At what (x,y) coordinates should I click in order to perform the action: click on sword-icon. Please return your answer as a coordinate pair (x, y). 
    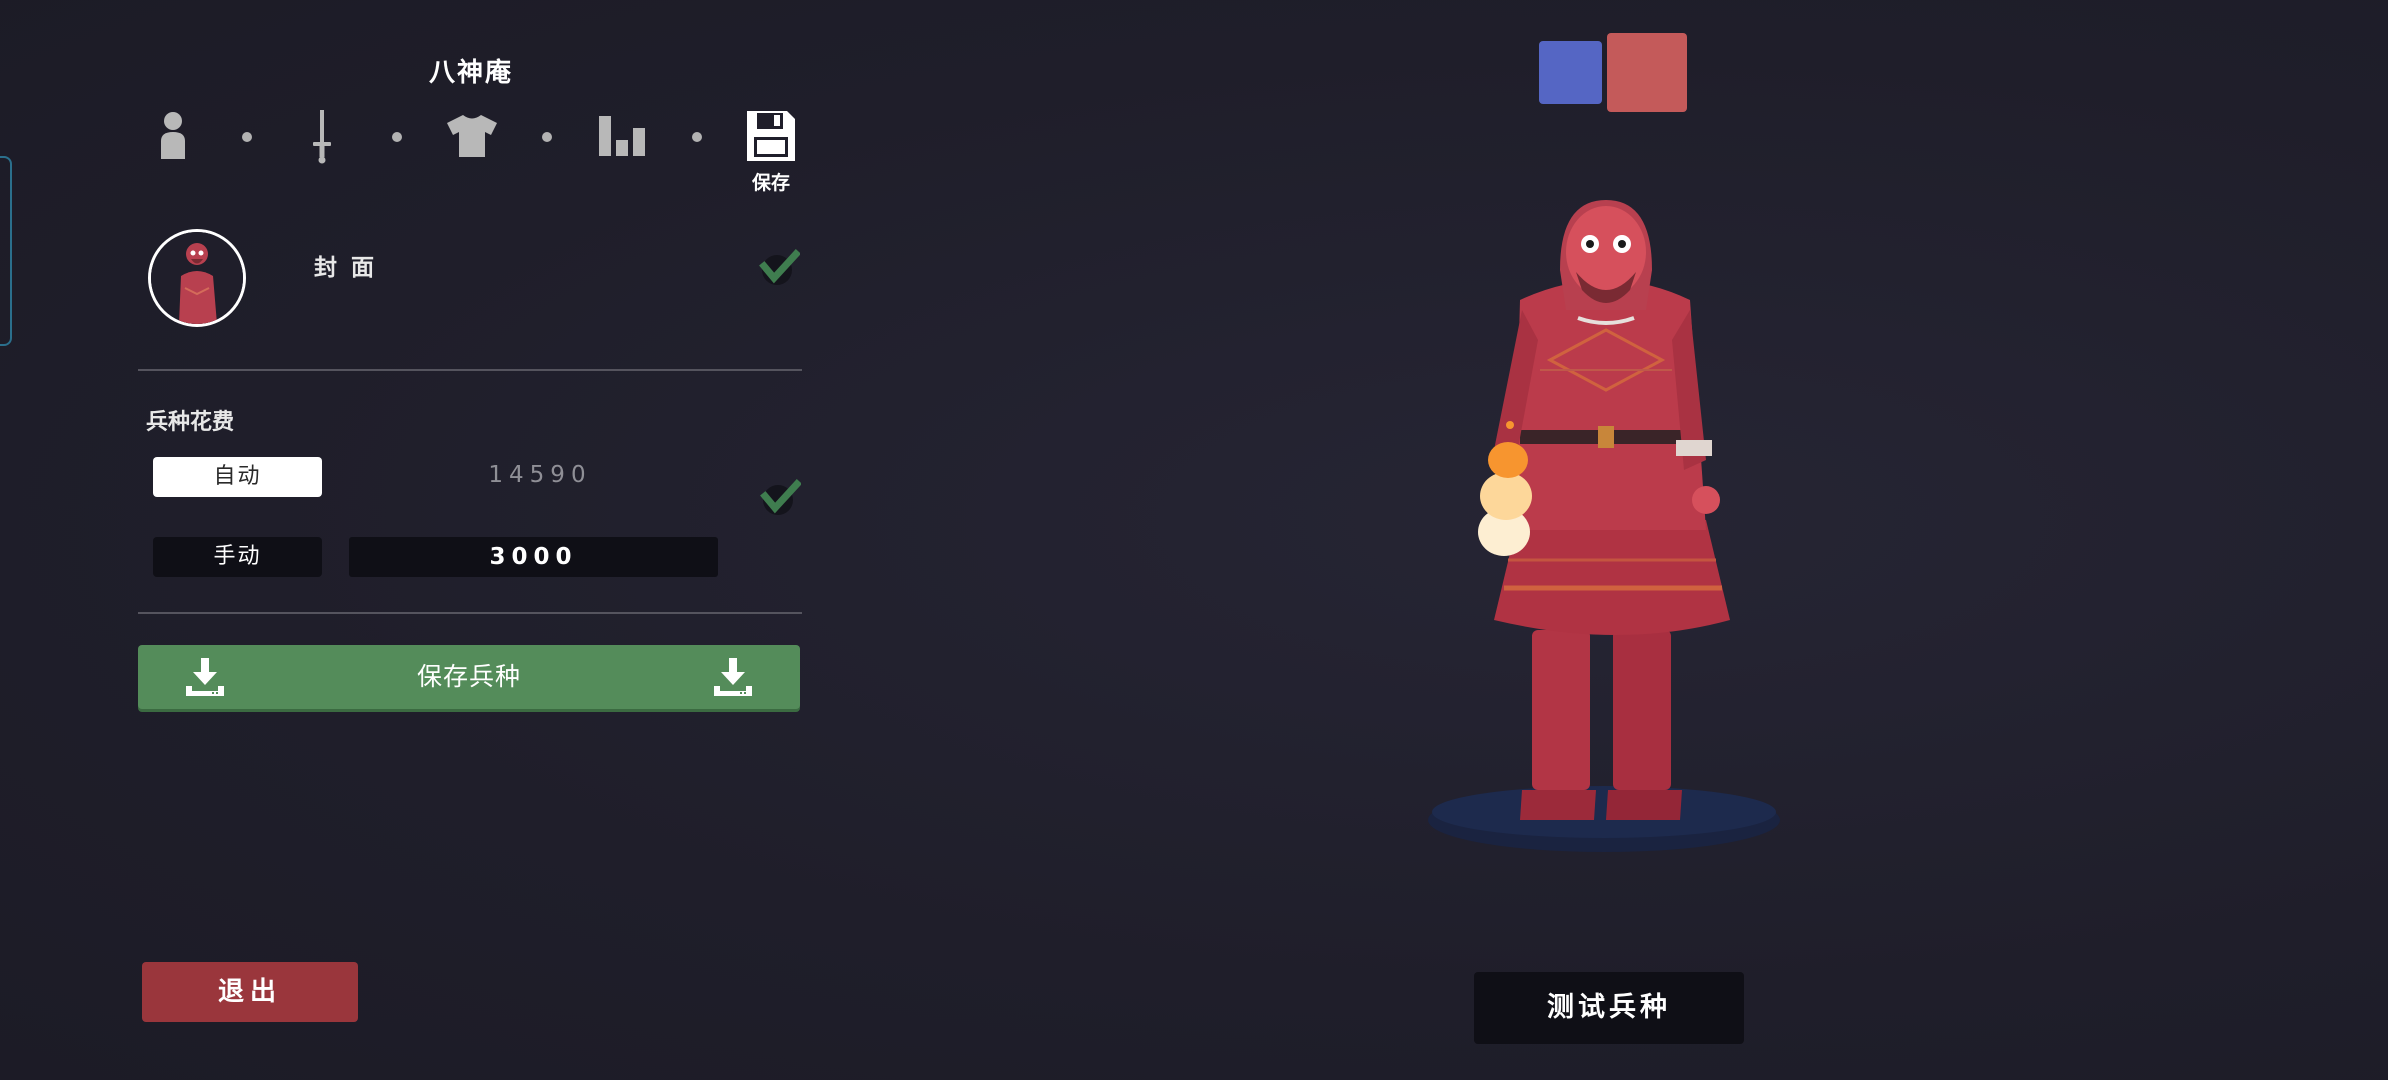
    Looking at the image, I should click on (322, 137).